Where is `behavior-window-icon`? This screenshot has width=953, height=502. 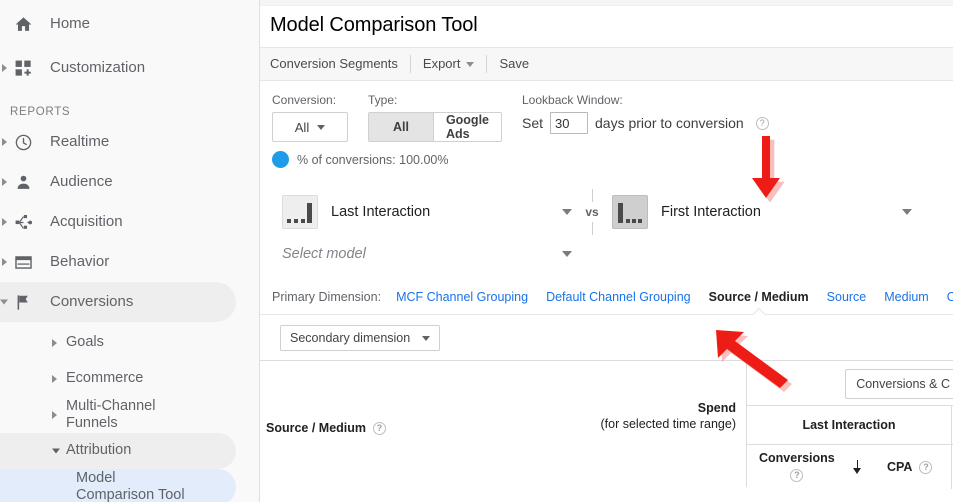 behavior-window-icon is located at coordinates (23, 262).